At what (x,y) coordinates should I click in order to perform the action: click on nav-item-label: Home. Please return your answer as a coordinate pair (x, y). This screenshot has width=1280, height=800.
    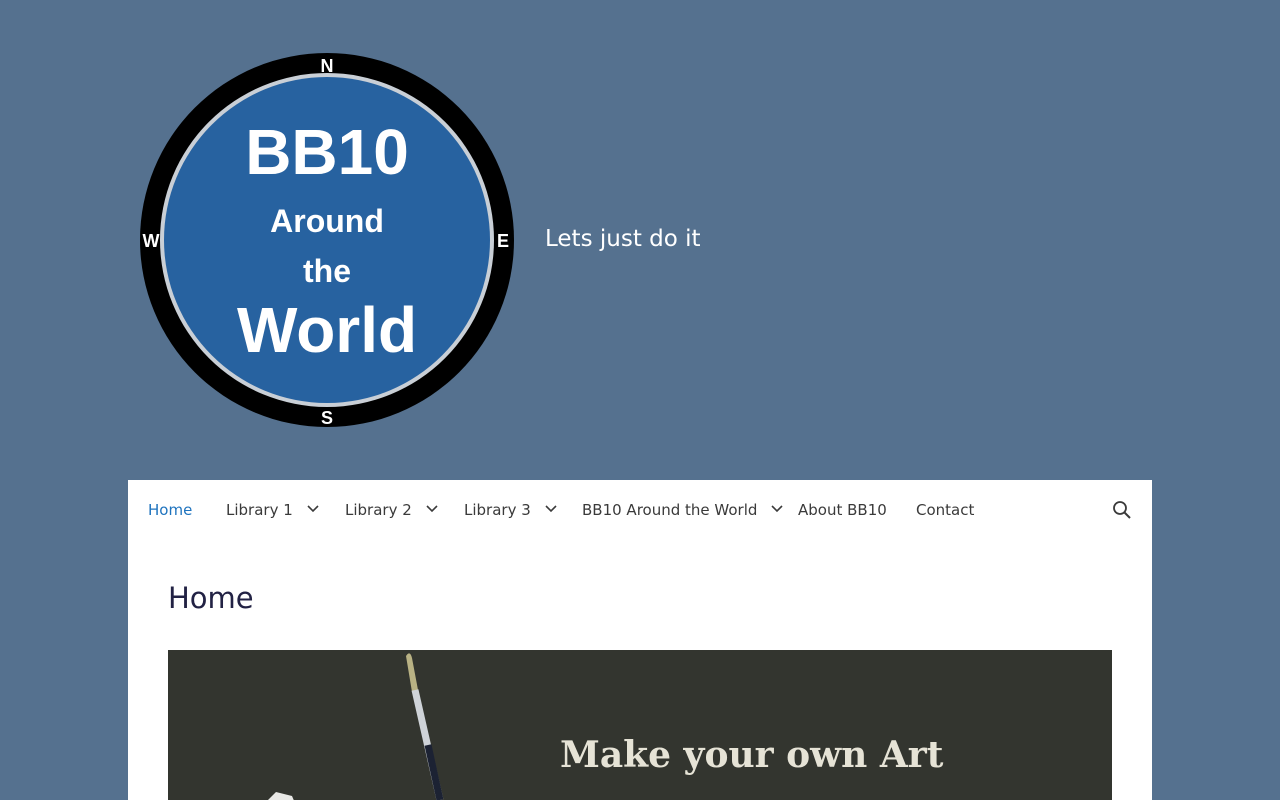
    Looking at the image, I should click on (170, 510).